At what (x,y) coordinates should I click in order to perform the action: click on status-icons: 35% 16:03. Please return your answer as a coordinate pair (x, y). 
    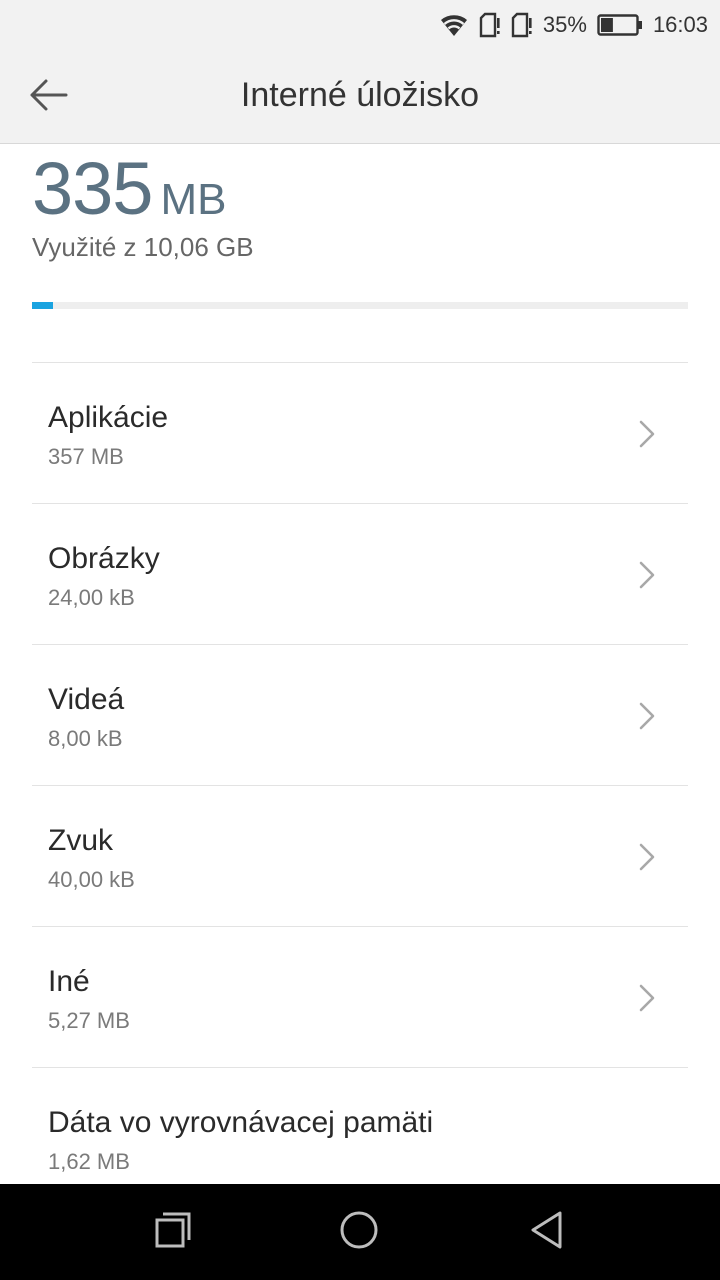
    Looking at the image, I should click on (573, 25).